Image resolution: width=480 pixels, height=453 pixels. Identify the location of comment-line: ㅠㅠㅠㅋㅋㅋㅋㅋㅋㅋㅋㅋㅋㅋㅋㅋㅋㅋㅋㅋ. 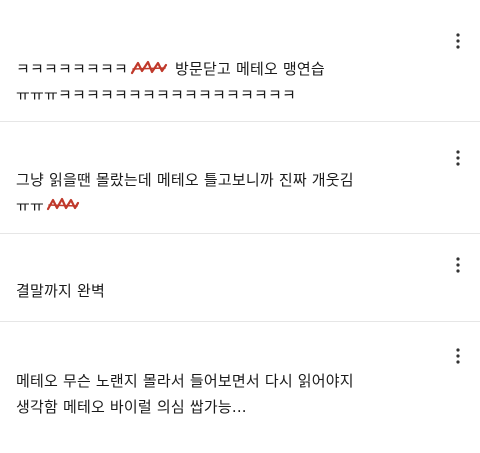
(156, 95).